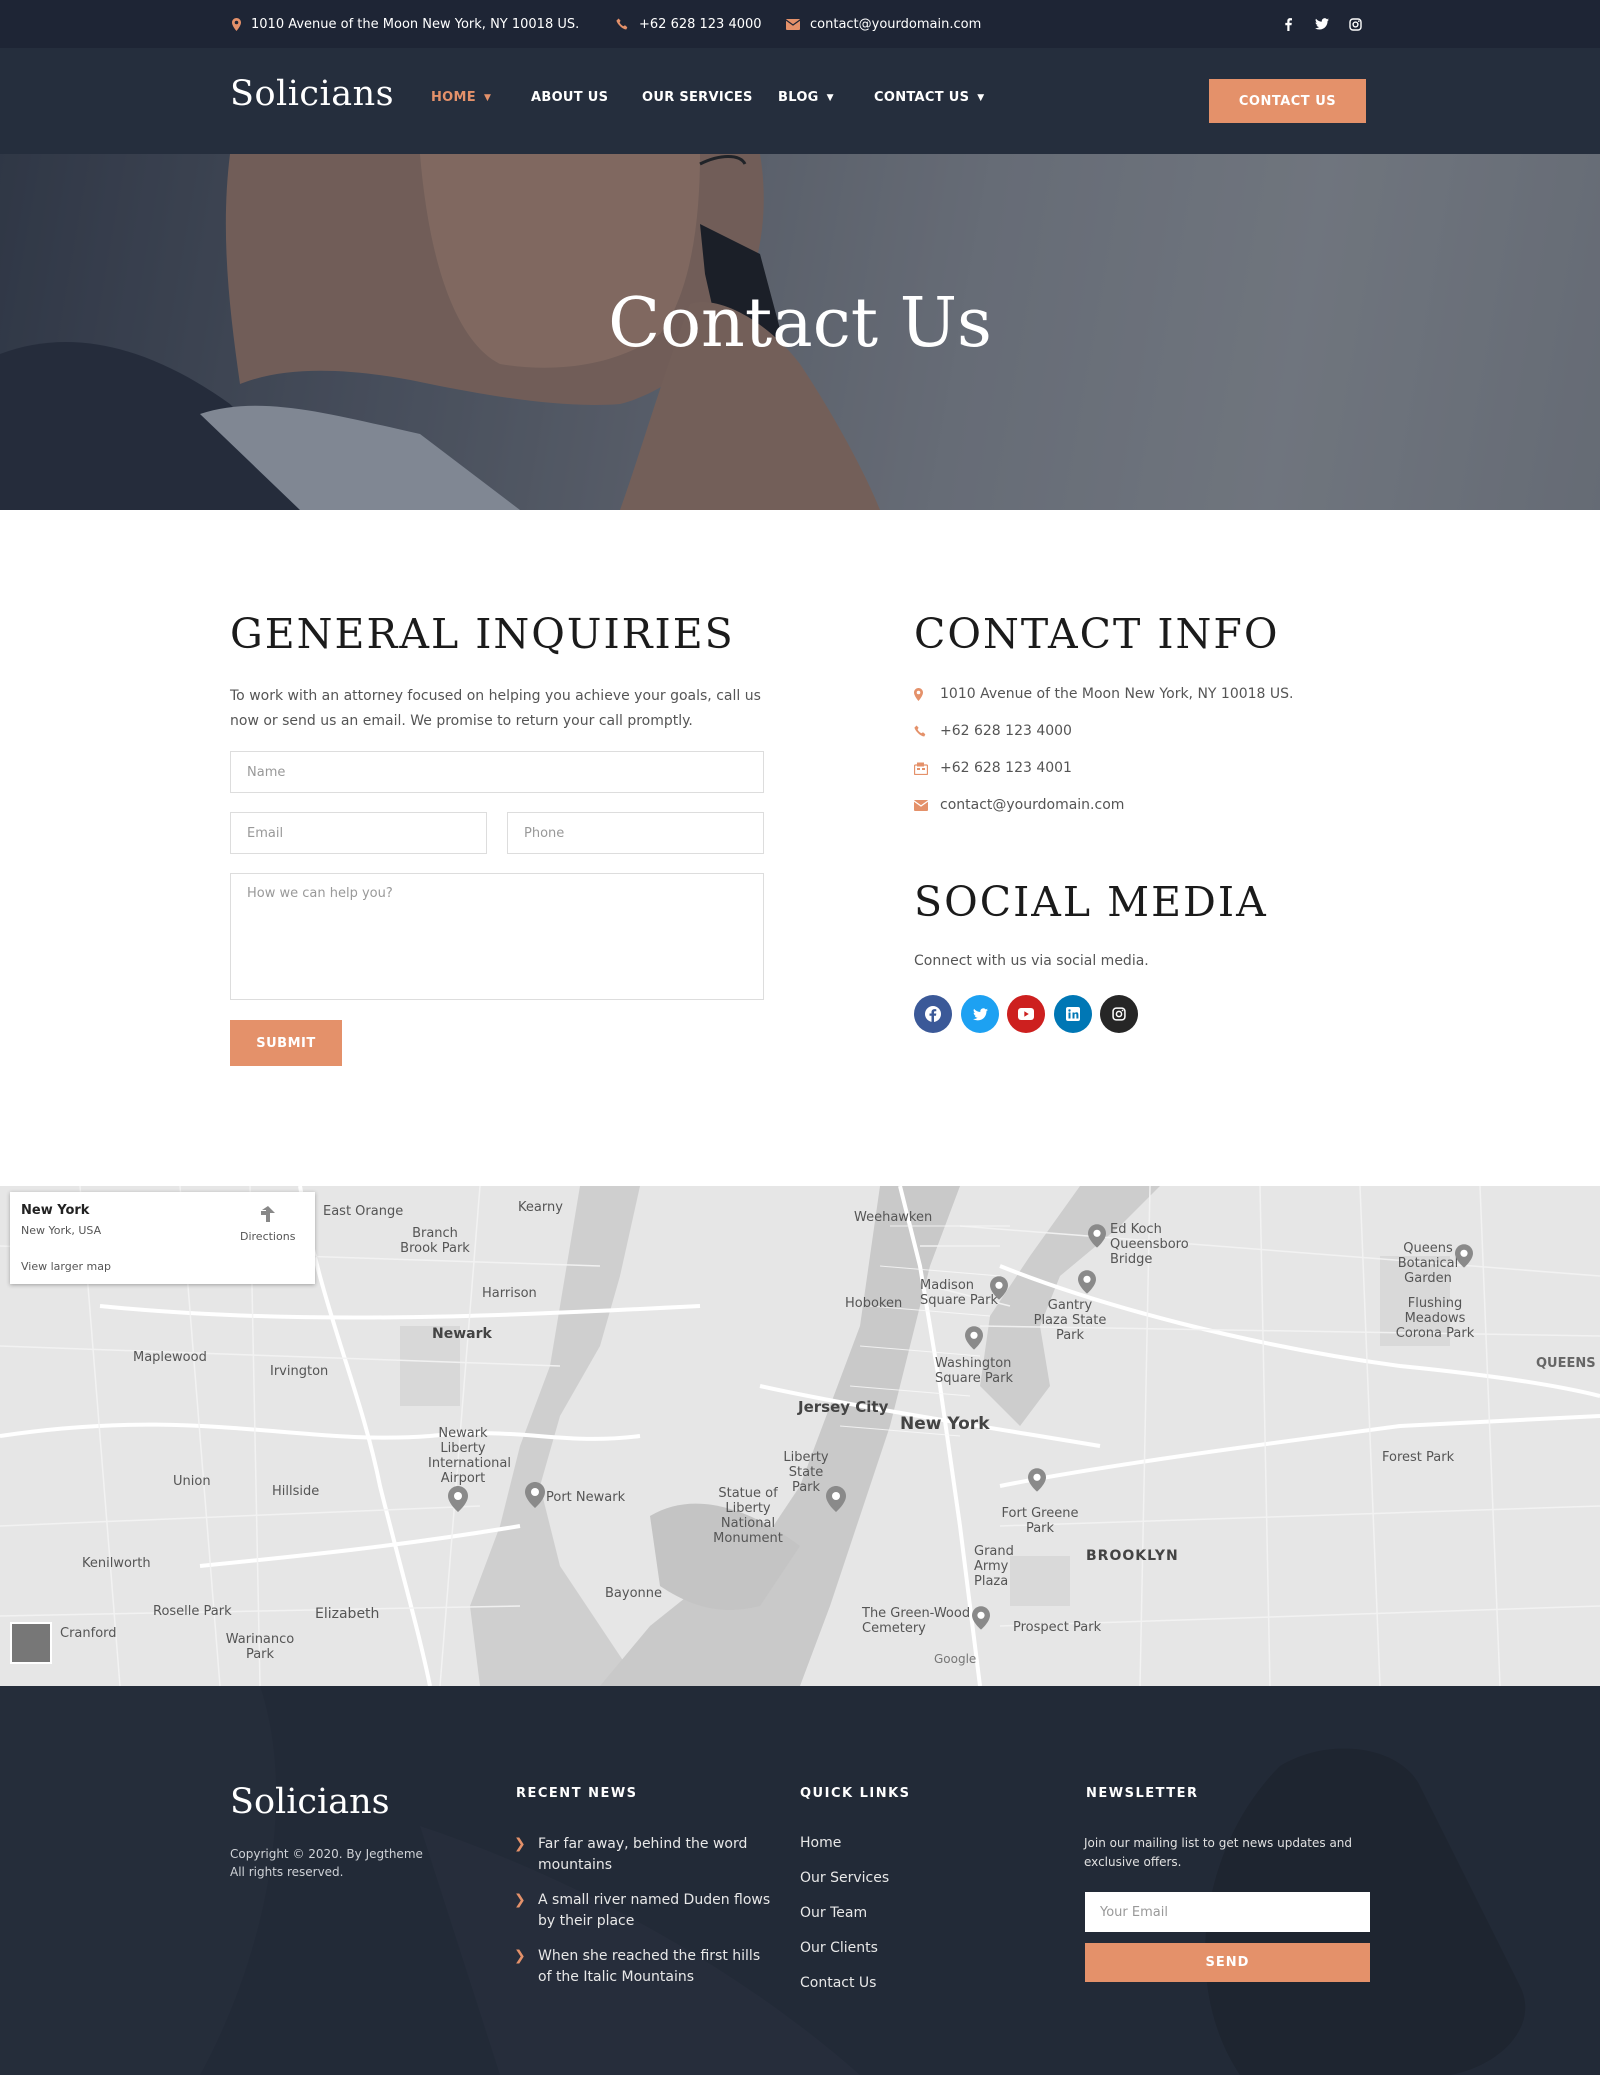 The image size is (1600, 2075). Describe the element at coordinates (1006, 731) in the screenshot. I see `contact-phone-text: +62 628 123 4000` at that location.